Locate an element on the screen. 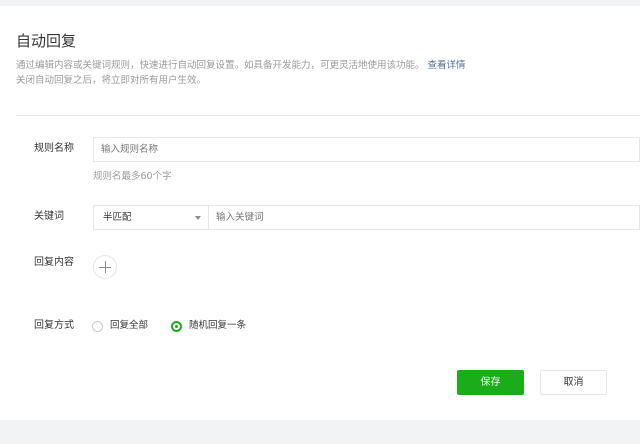  radio-random-reply: 随机回复一条 is located at coordinates (208, 326).